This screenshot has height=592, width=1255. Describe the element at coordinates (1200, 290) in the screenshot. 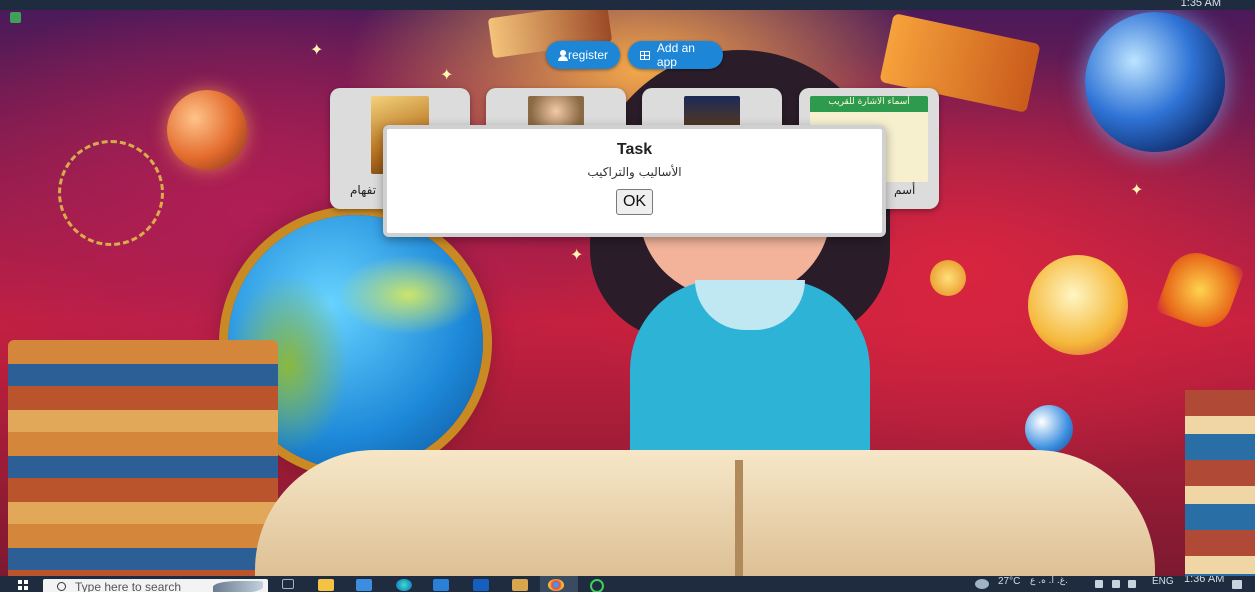

I see `leaf-illustration` at that location.